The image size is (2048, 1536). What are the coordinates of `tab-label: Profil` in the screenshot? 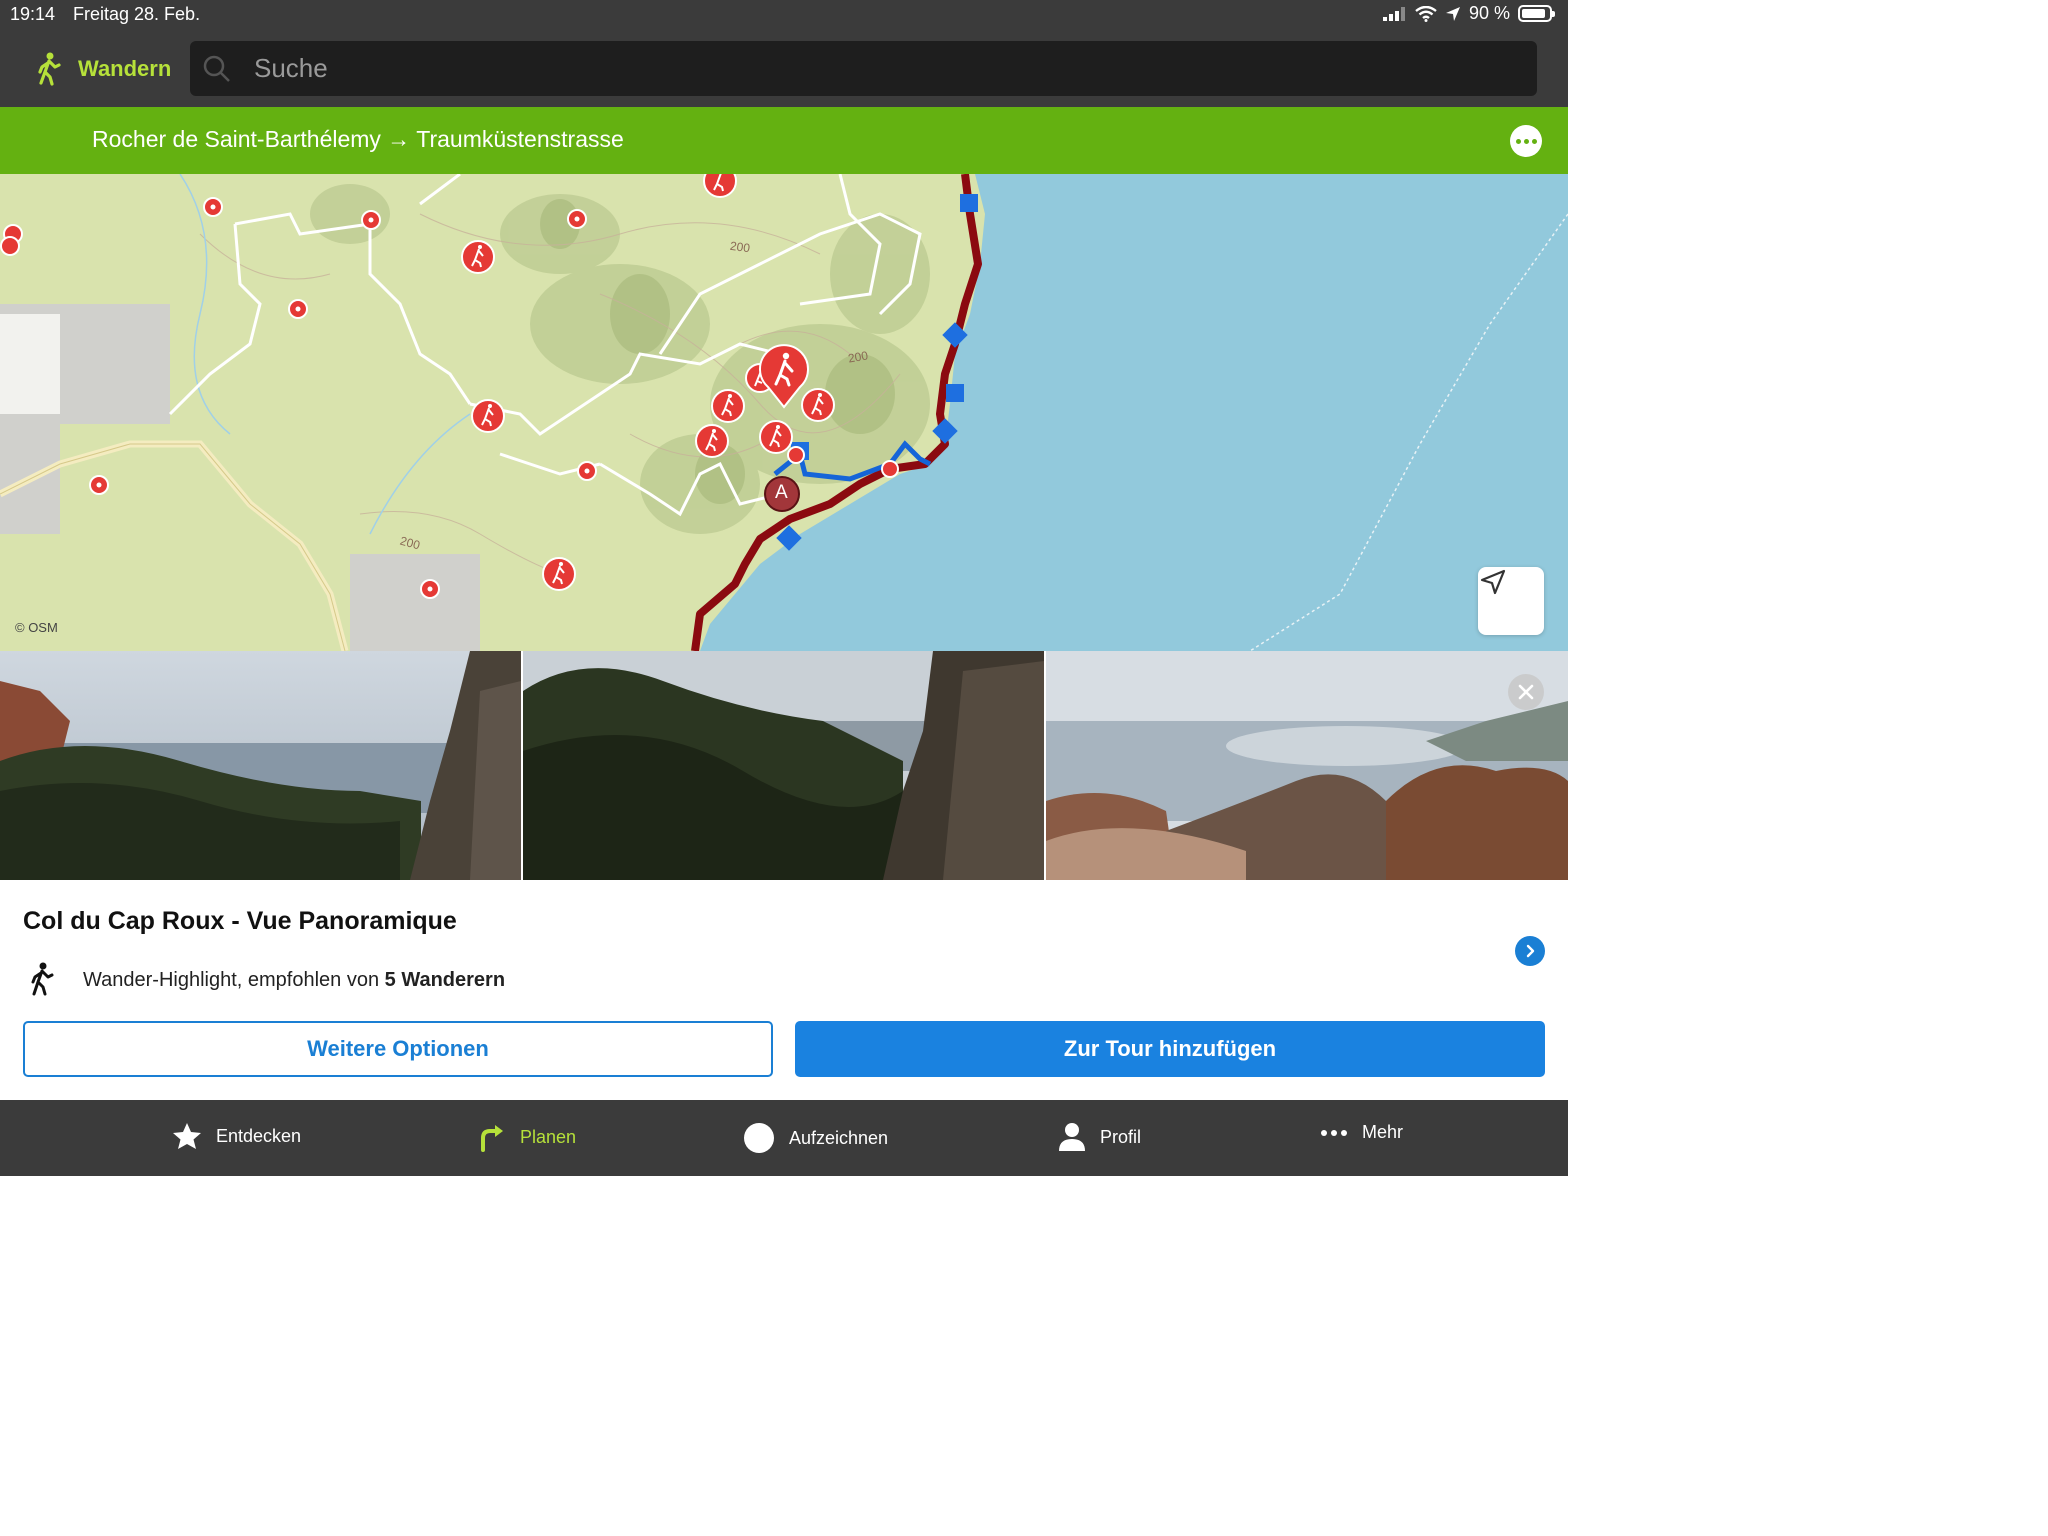 It's located at (1121, 1136).